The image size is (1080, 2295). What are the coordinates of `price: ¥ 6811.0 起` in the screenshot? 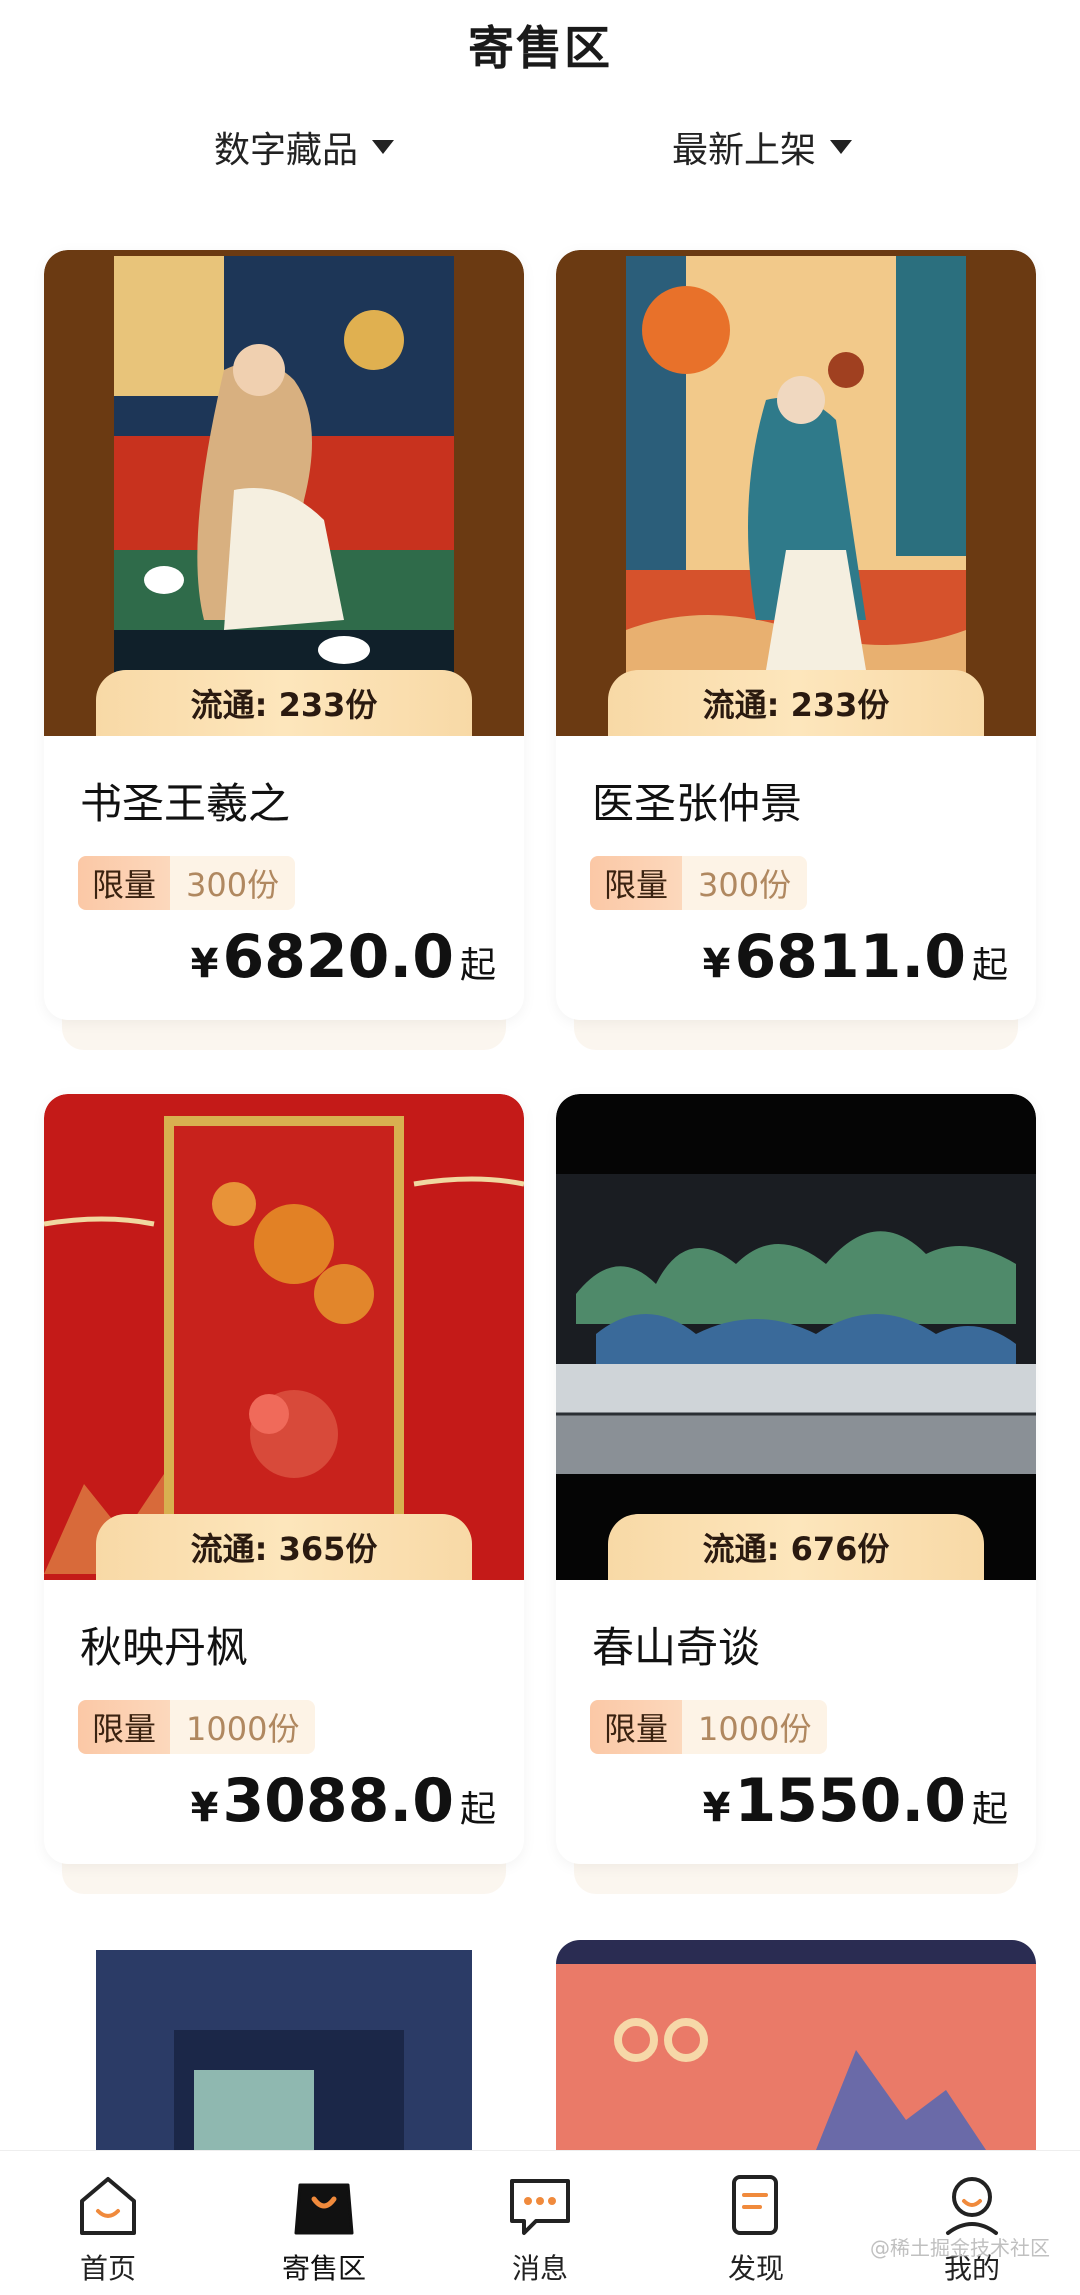 It's located at (855, 962).